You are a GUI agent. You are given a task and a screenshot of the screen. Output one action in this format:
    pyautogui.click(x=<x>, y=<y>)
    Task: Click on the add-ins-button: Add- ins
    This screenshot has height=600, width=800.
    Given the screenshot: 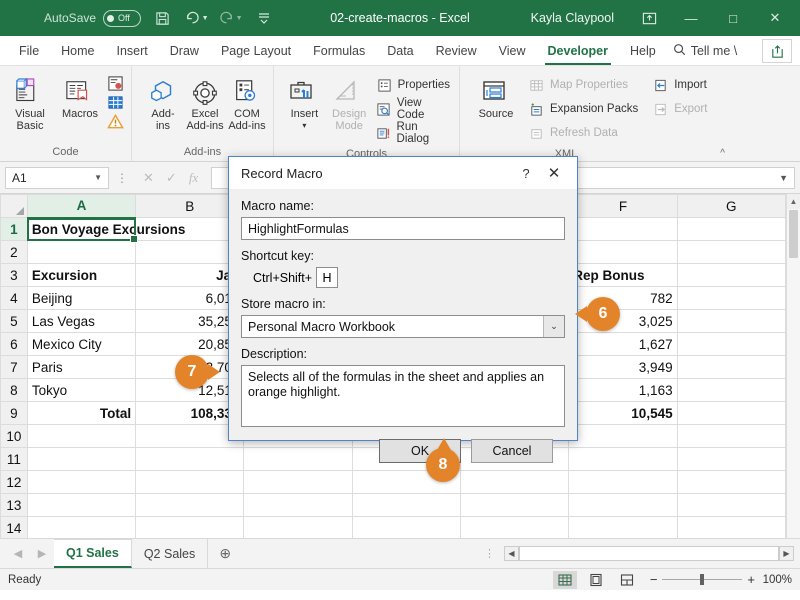 What is the action you would take?
    pyautogui.click(x=163, y=103)
    